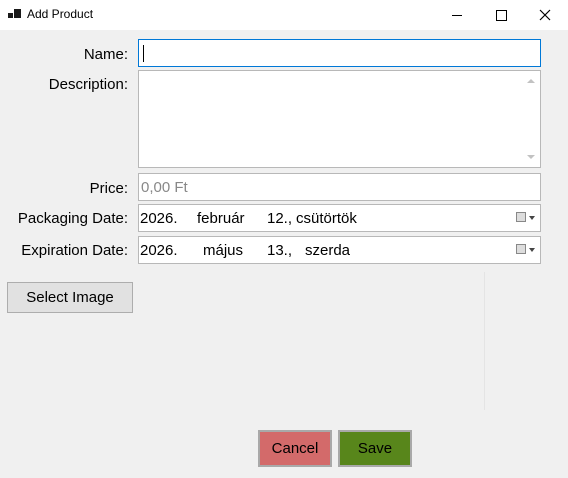  What do you see at coordinates (327, 250) in the screenshot?
I see `expiration-weekday: szerda` at bounding box center [327, 250].